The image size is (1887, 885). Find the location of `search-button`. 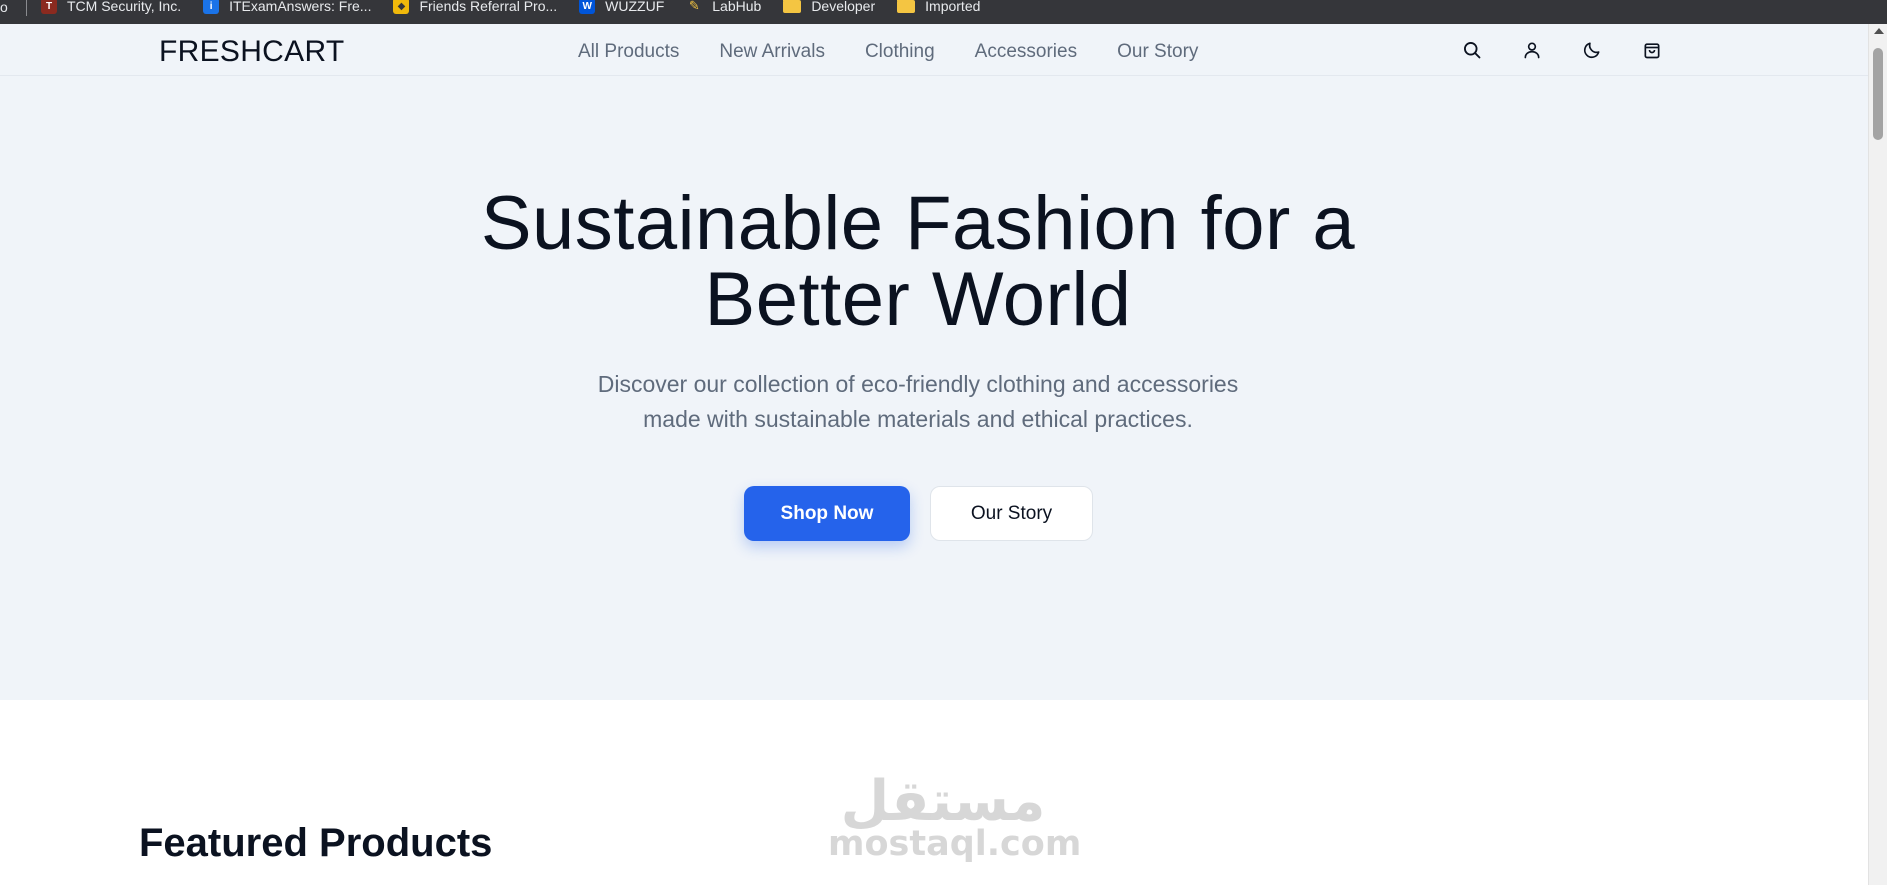

search-button is located at coordinates (1472, 50).